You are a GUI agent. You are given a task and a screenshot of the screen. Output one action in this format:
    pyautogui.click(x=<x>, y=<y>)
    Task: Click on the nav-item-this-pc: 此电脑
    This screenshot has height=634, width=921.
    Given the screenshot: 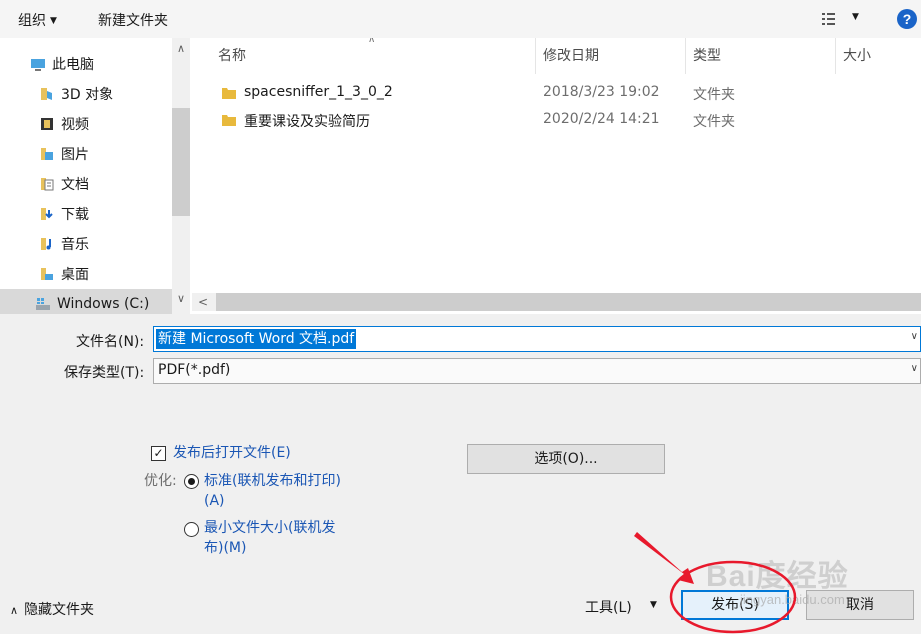 What is the action you would take?
    pyautogui.click(x=86, y=64)
    